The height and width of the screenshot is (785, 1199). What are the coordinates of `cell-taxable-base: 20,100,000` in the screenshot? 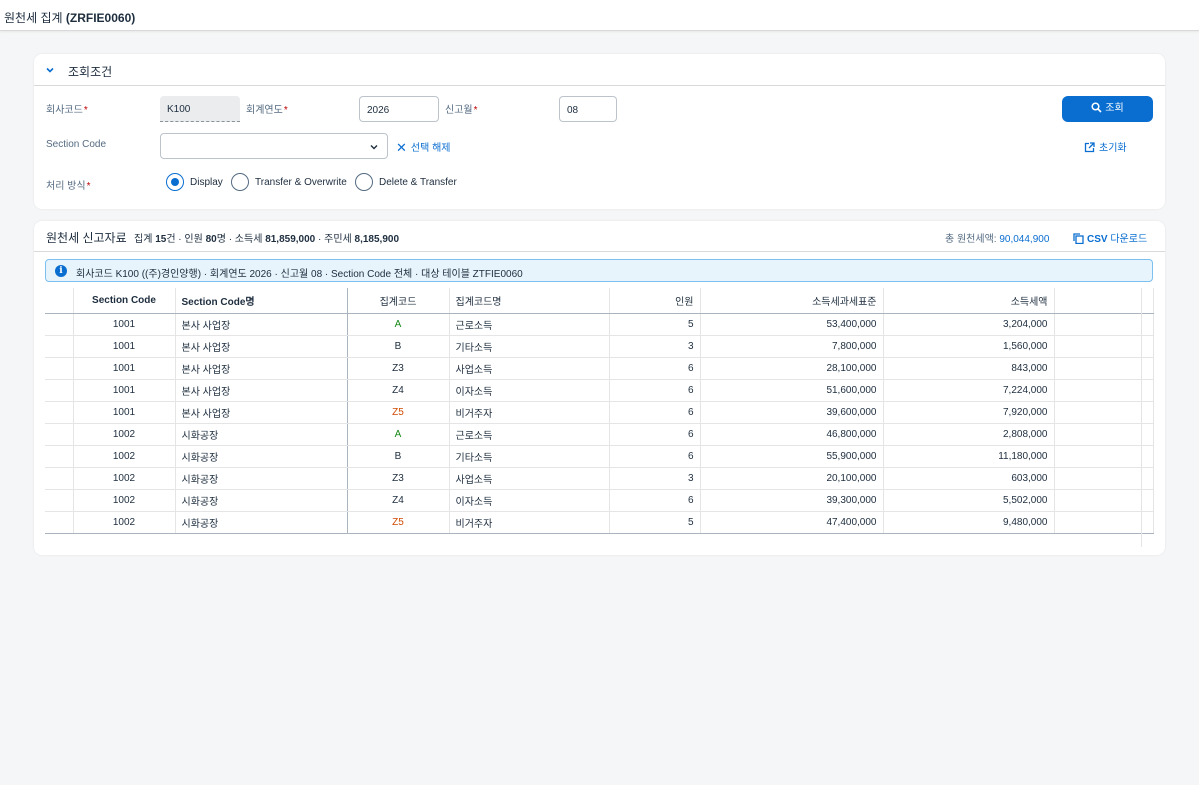 It's located at (792, 478).